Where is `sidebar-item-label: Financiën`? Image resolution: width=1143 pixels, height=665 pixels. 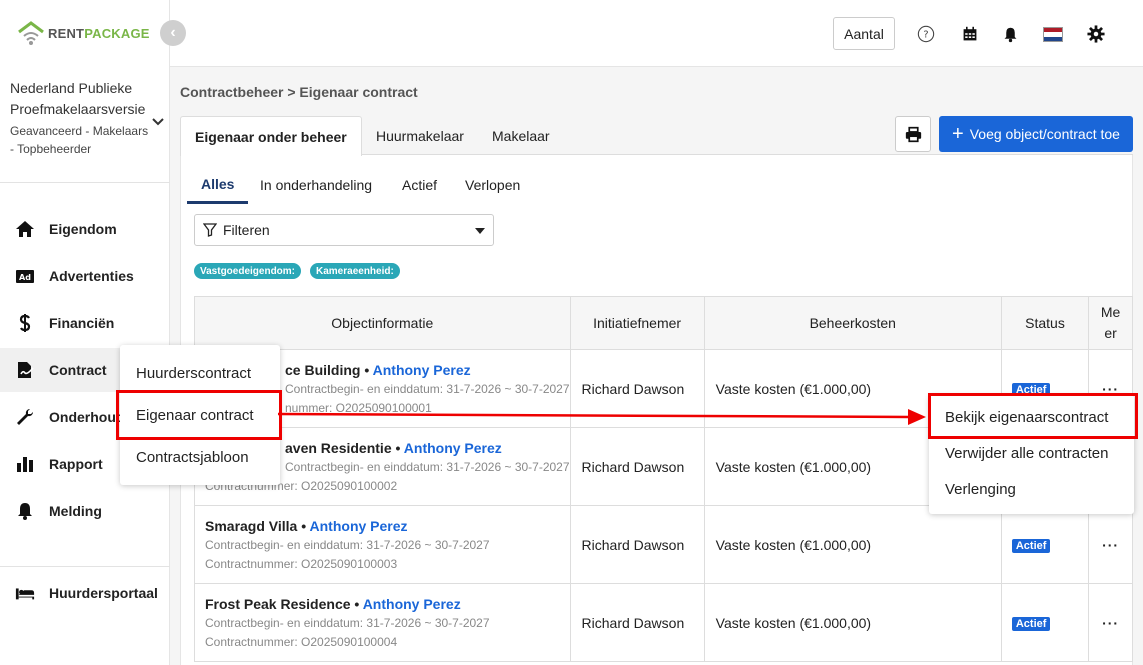
sidebar-item-label: Financiën is located at coordinates (82, 323).